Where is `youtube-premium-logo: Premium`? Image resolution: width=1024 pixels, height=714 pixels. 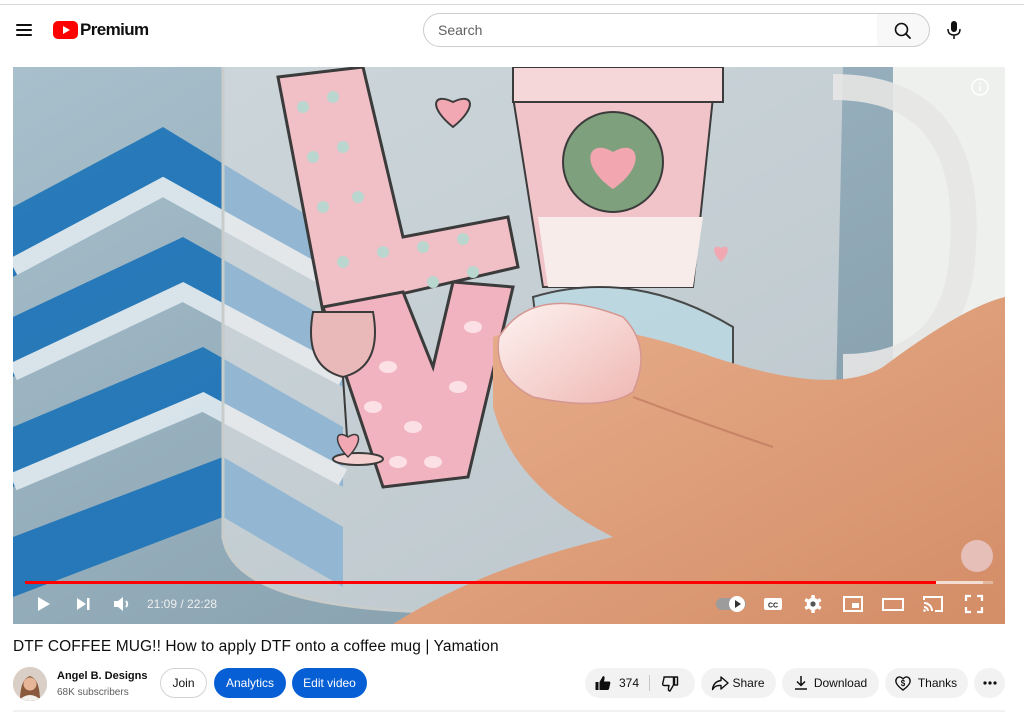 youtube-premium-logo: Premium is located at coordinates (101, 30).